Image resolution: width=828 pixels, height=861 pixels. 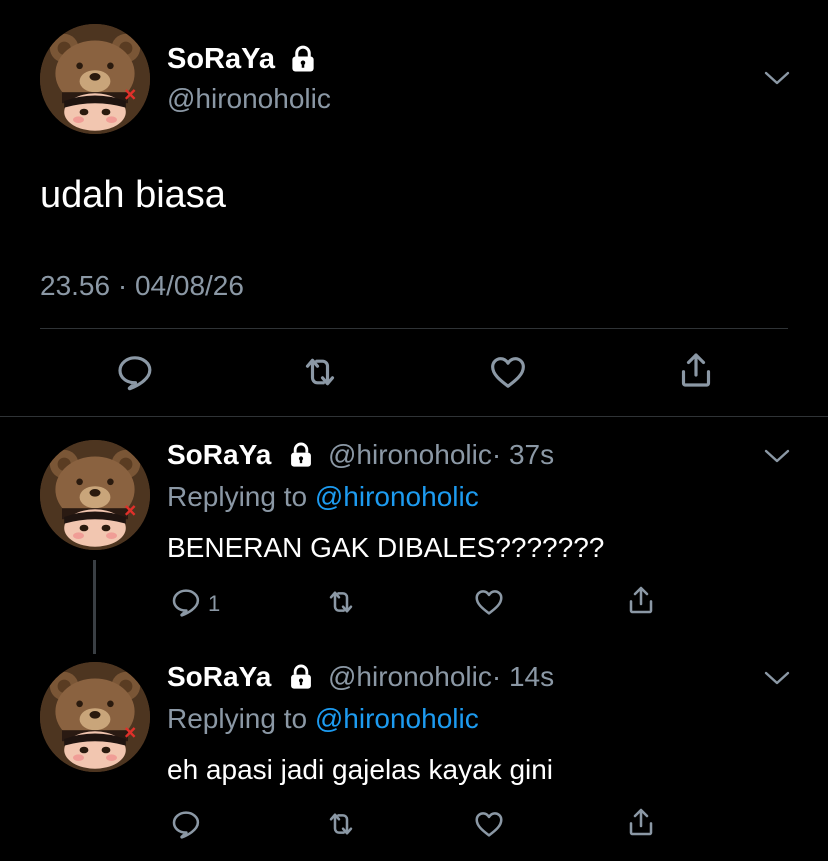 What do you see at coordinates (214, 603) in the screenshot?
I see `reply-count: 1` at bounding box center [214, 603].